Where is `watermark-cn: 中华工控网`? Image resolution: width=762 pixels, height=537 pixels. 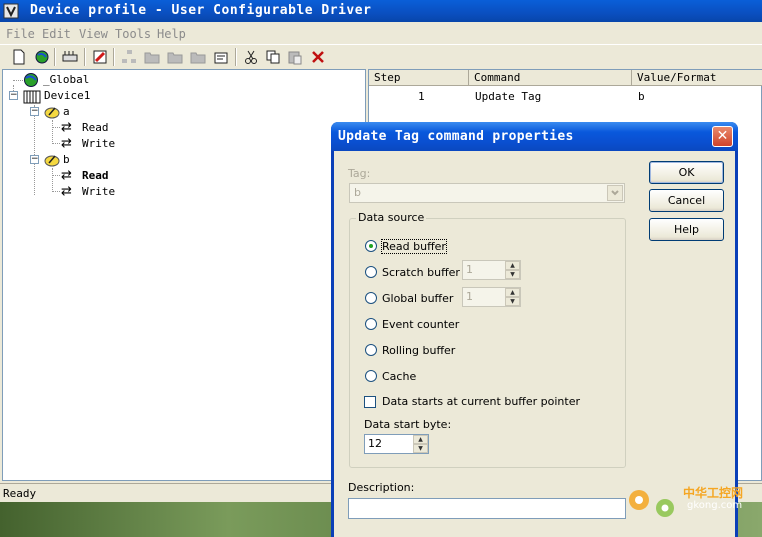
watermark-cn: 中华工控网 is located at coordinates (713, 493).